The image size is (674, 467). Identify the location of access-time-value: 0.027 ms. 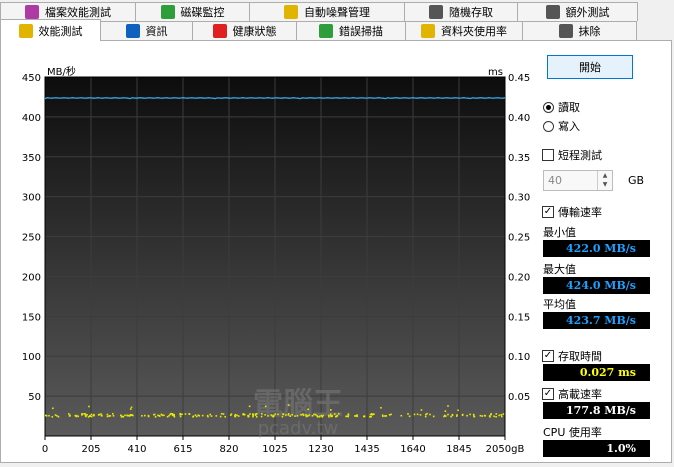
(596, 372).